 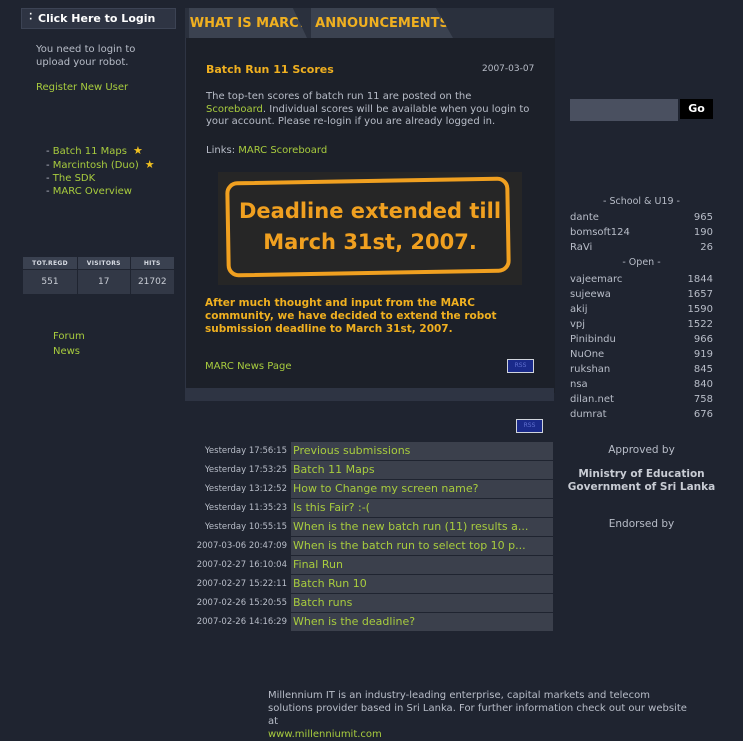 What do you see at coordinates (245, 508) in the screenshot?
I see `post-time: Yesterday 11:35:23` at bounding box center [245, 508].